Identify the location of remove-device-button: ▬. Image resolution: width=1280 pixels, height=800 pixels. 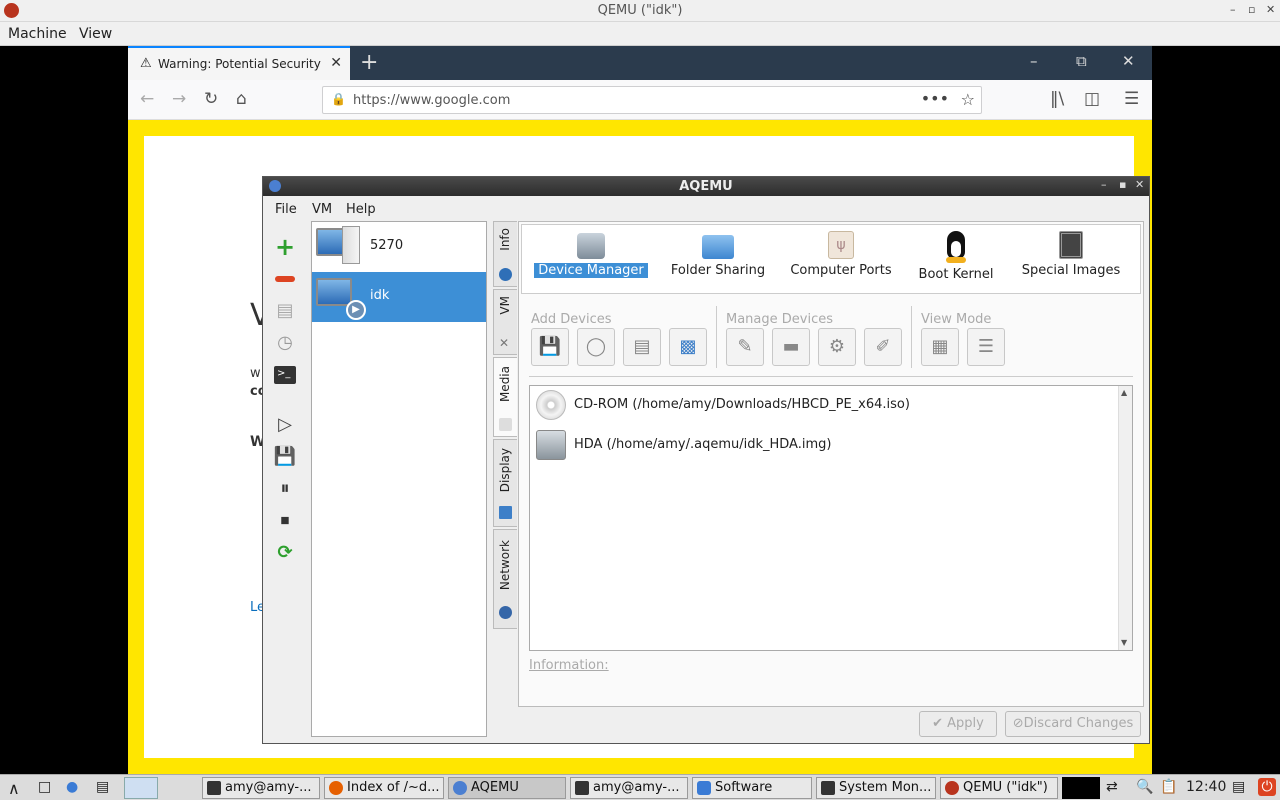
(791, 347).